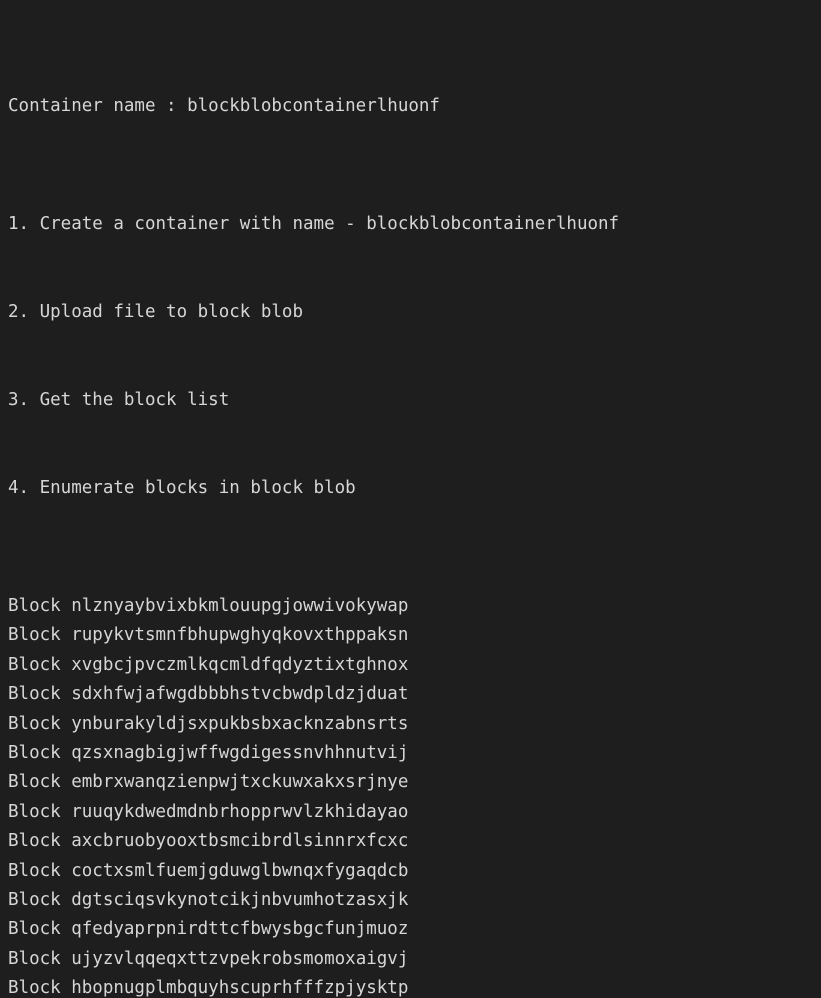 Image resolution: width=821 pixels, height=998 pixels. What do you see at coordinates (414, 986) in the screenshot?
I see `block-list-item: Block hbopnugplmbquyhscuprhfffzpjysktp` at bounding box center [414, 986].